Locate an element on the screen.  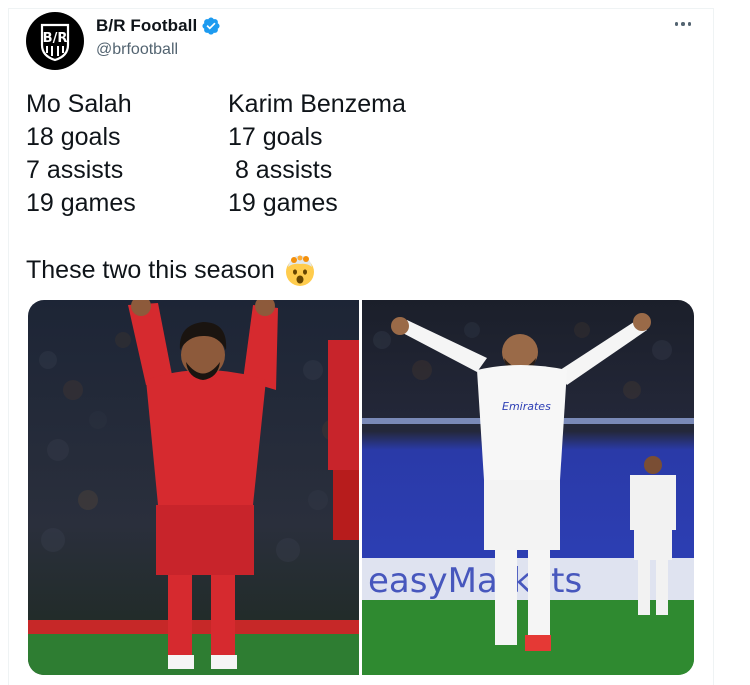
svg-text: easyMarkets is located at coordinates (475, 581).